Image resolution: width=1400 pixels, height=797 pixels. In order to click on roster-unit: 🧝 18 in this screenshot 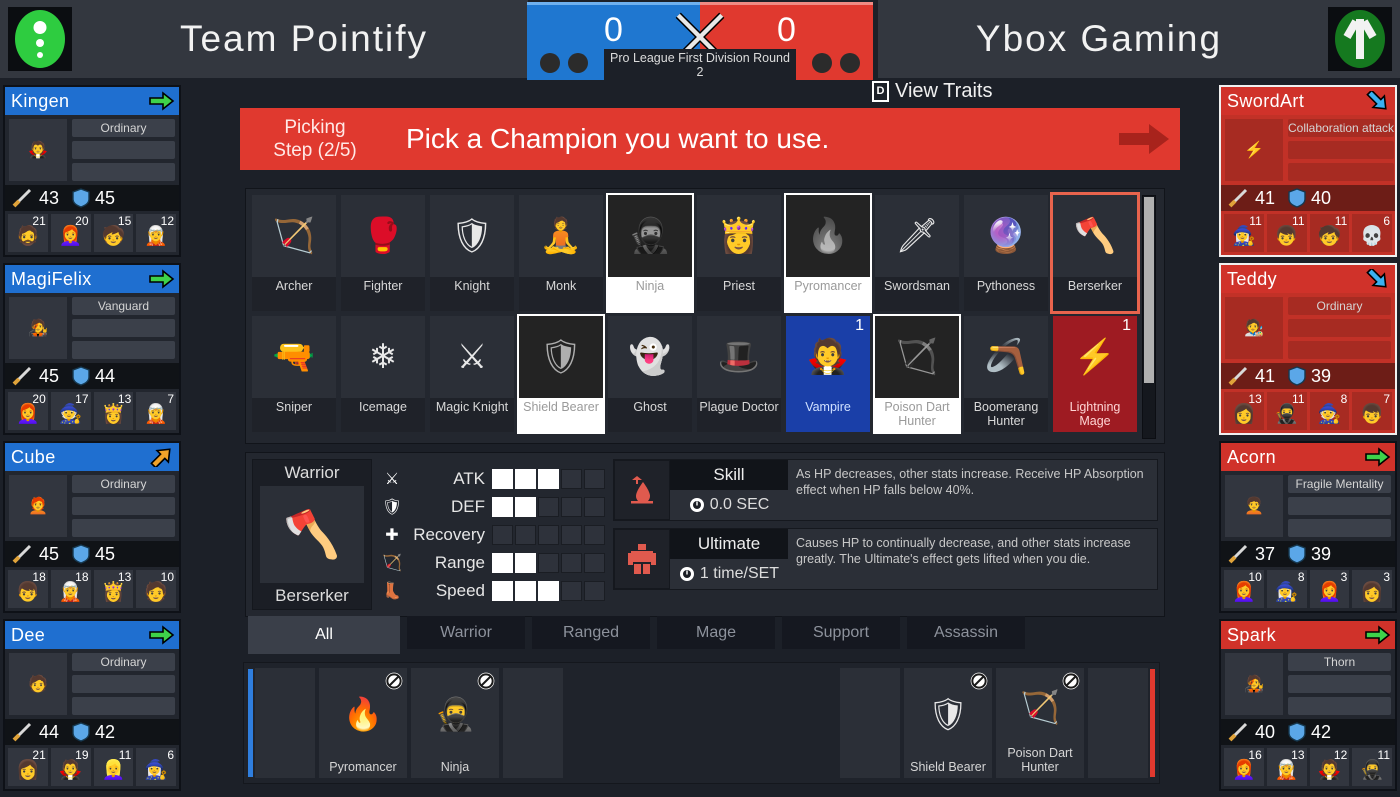, I will do `click(70, 589)`.